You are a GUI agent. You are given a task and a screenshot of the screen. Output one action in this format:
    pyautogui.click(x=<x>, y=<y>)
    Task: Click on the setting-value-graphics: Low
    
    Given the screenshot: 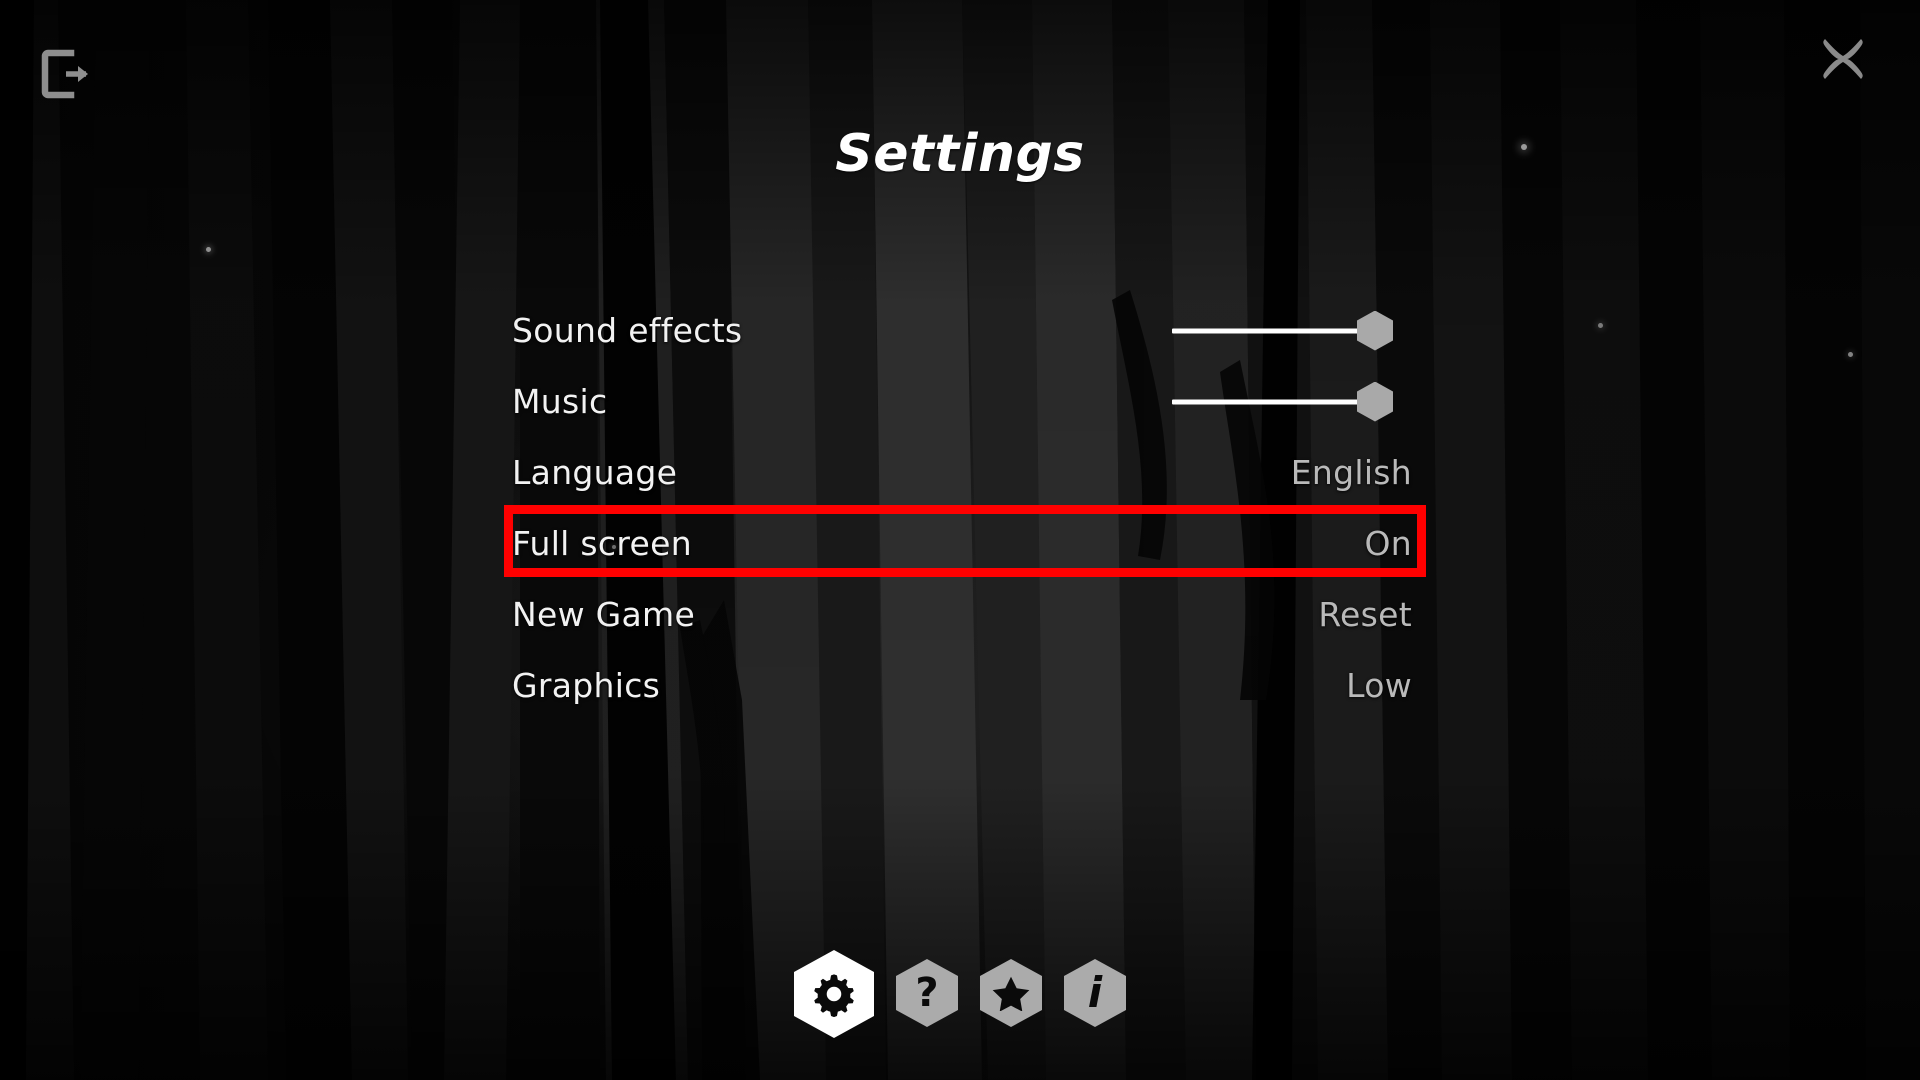 What is the action you would take?
    pyautogui.click(x=1379, y=685)
    